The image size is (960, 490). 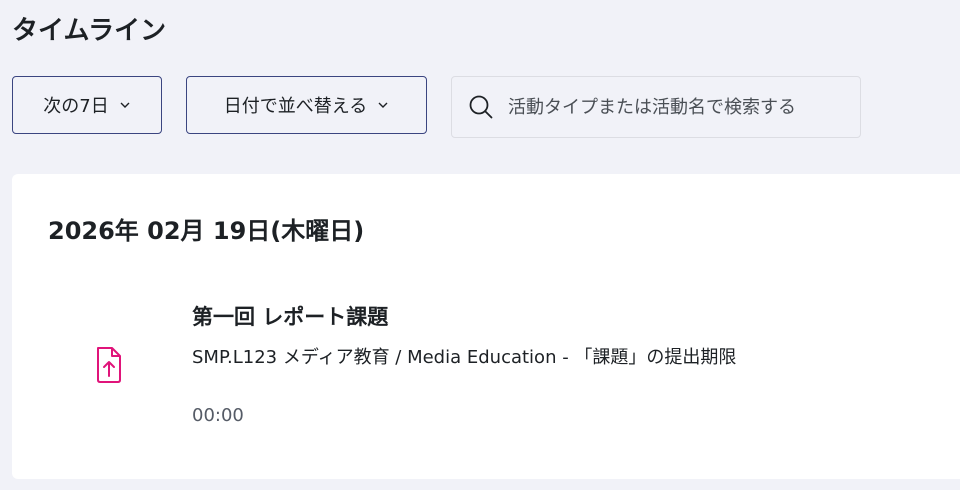 What do you see at coordinates (481, 107) in the screenshot?
I see `search-icon` at bounding box center [481, 107].